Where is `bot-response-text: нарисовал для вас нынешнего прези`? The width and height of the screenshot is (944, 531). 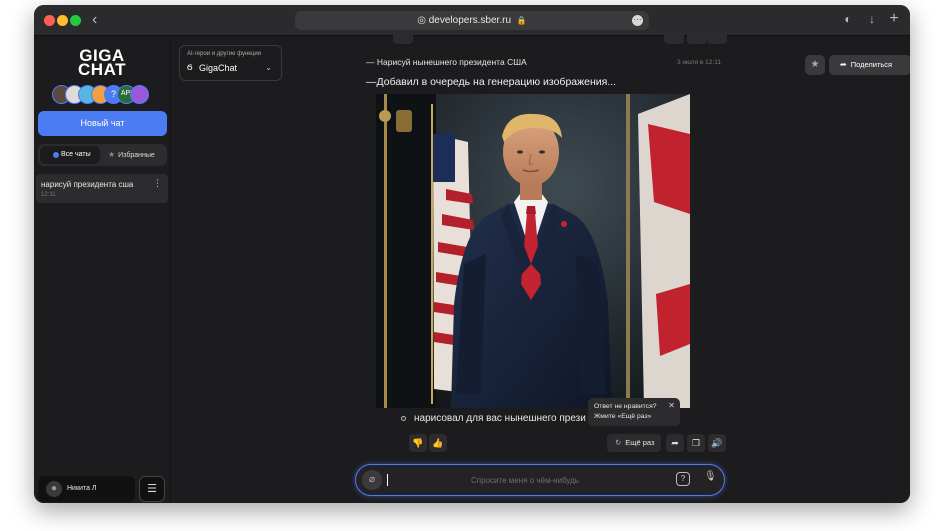
bot-response-text: нарисовал для вас нынешнего прези is located at coordinates (493, 418).